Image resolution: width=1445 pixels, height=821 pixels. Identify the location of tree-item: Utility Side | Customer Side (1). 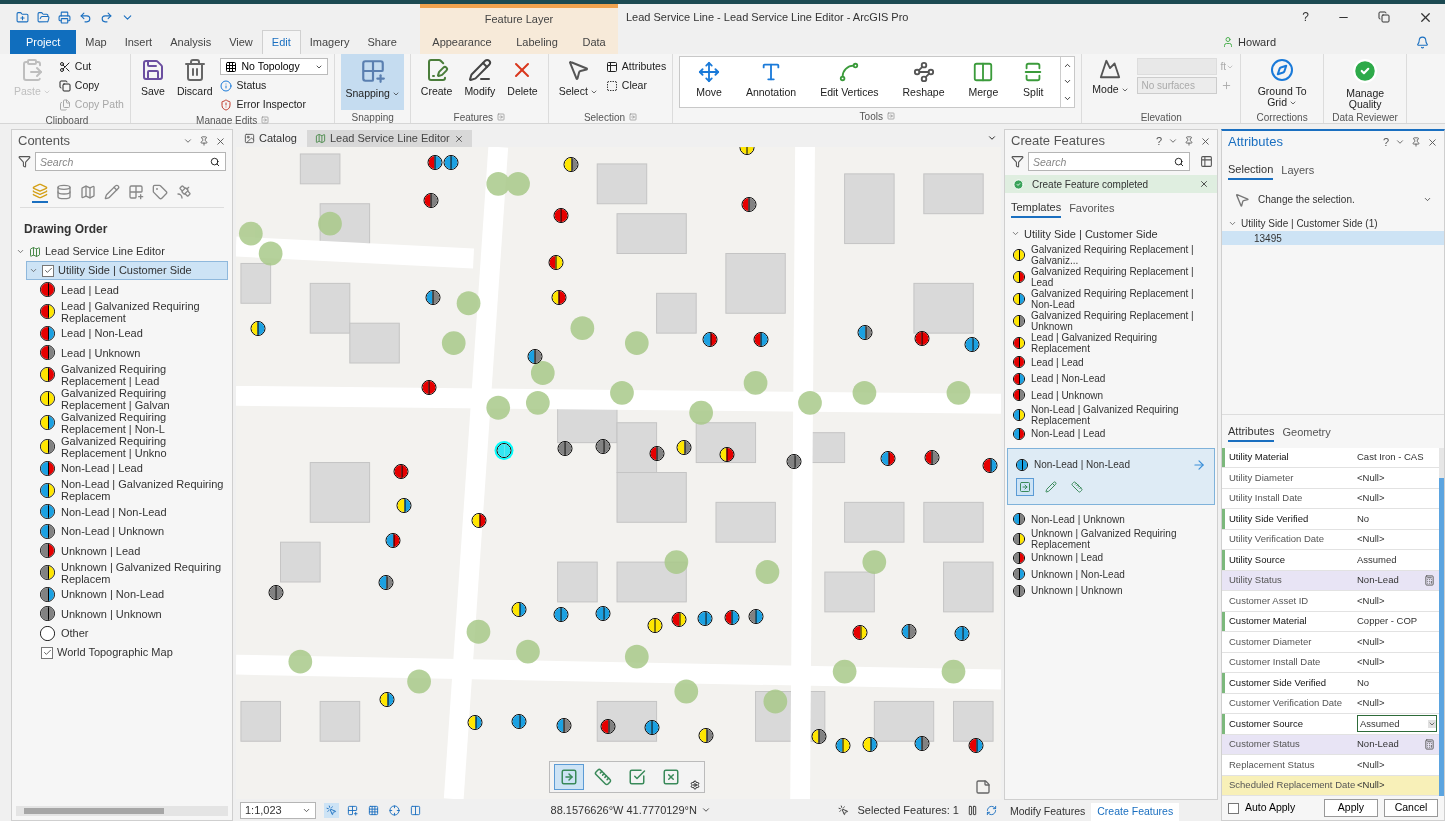
(1309, 223).